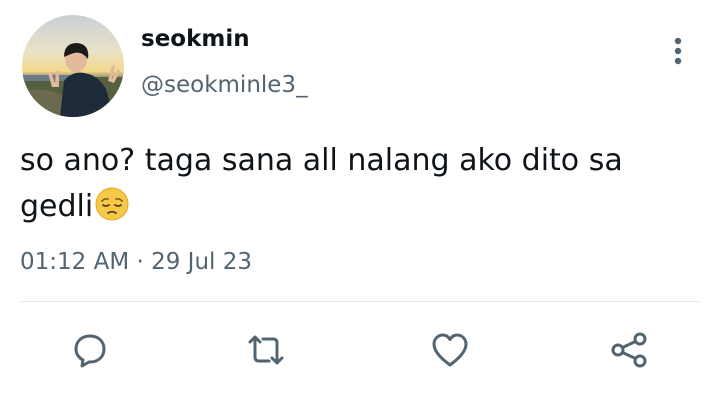 This screenshot has height=402, width=720. What do you see at coordinates (73, 66) in the screenshot?
I see `avatar` at bounding box center [73, 66].